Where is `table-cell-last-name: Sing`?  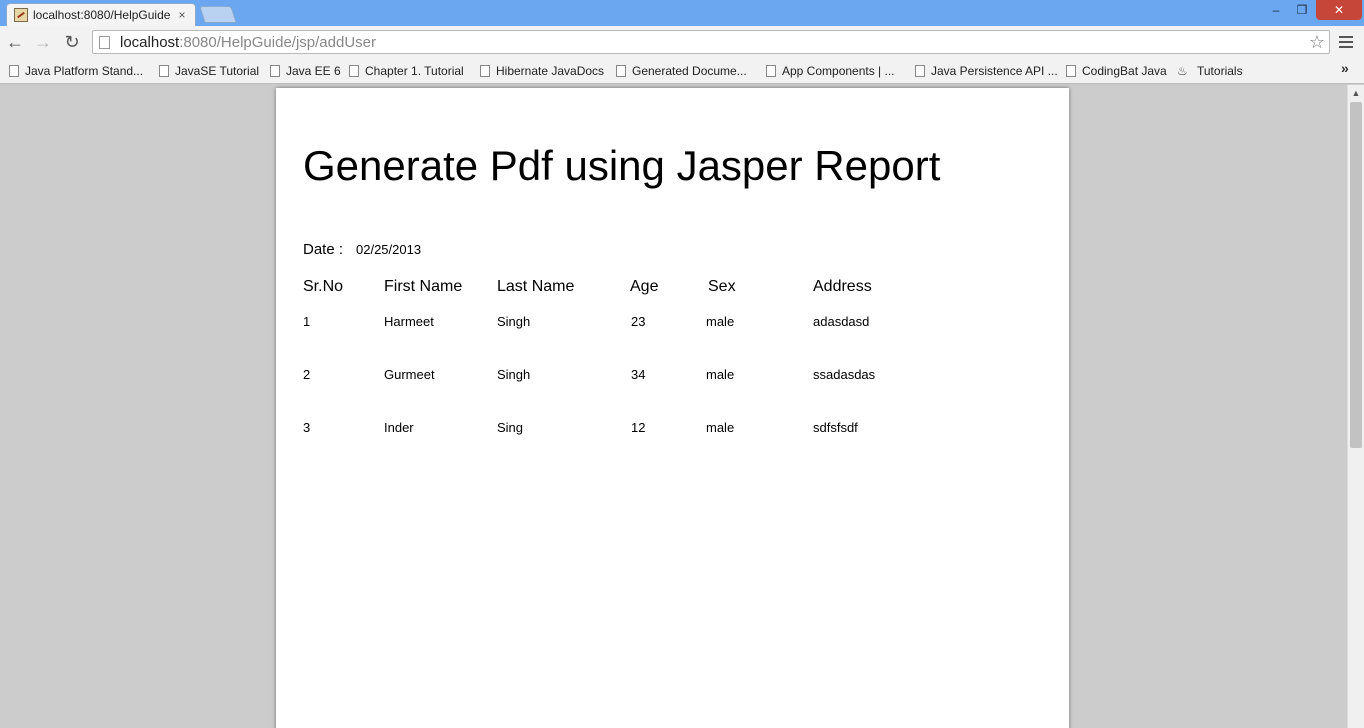 table-cell-last-name: Sing is located at coordinates (510, 427).